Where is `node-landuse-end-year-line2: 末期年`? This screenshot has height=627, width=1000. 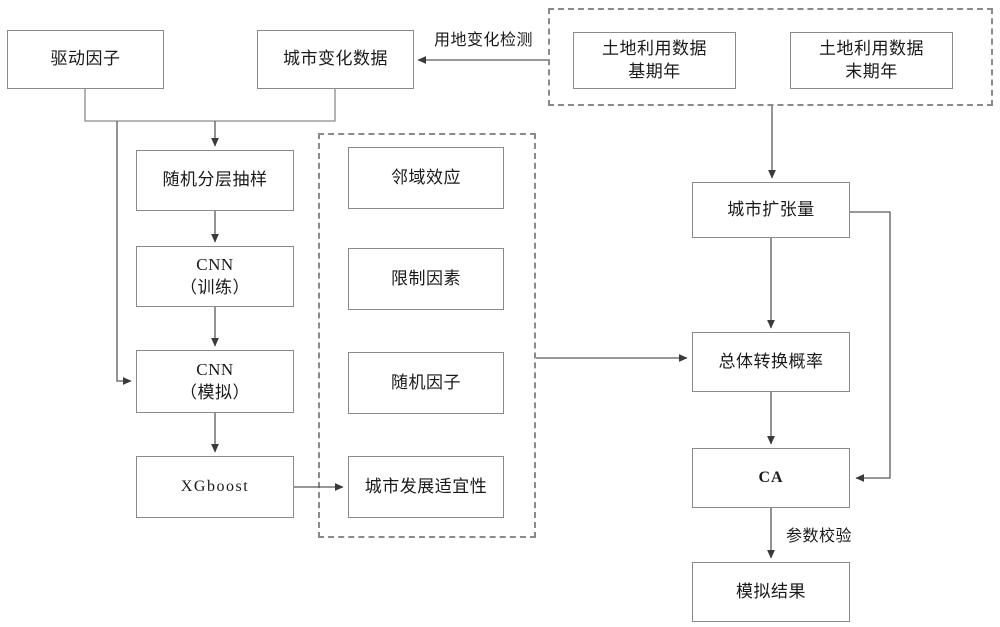 node-landuse-end-year-line2: 末期年 is located at coordinates (871, 71).